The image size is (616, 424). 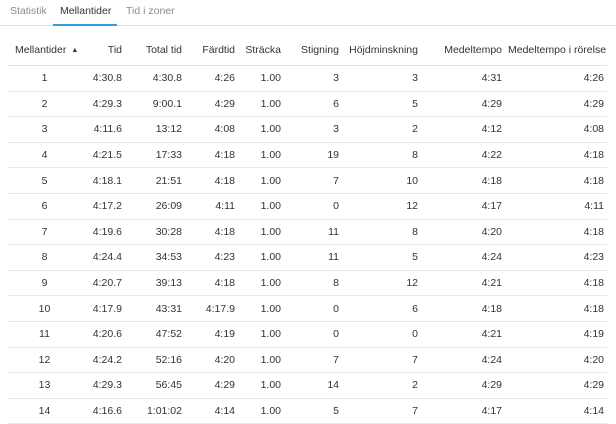 I want to click on table-cell: 19, so click(x=313, y=155).